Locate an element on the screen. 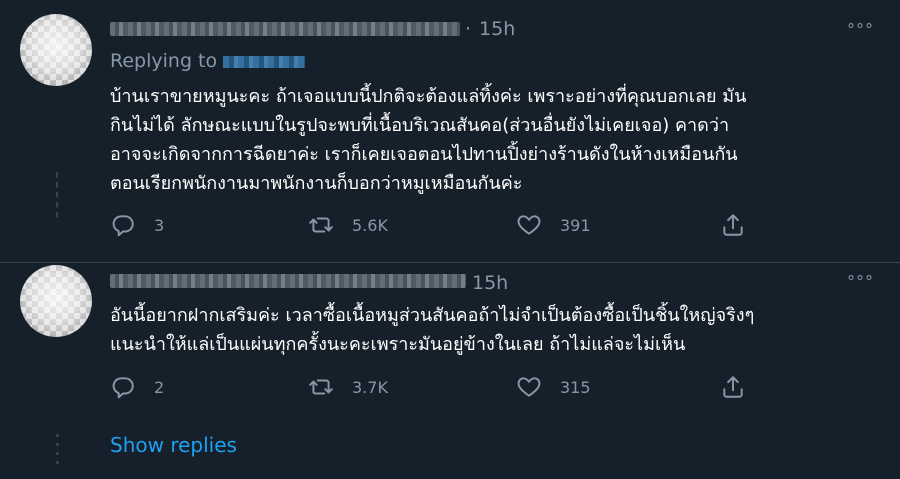 The image size is (900, 479). tweet-meta: 15h is located at coordinates (490, 283).